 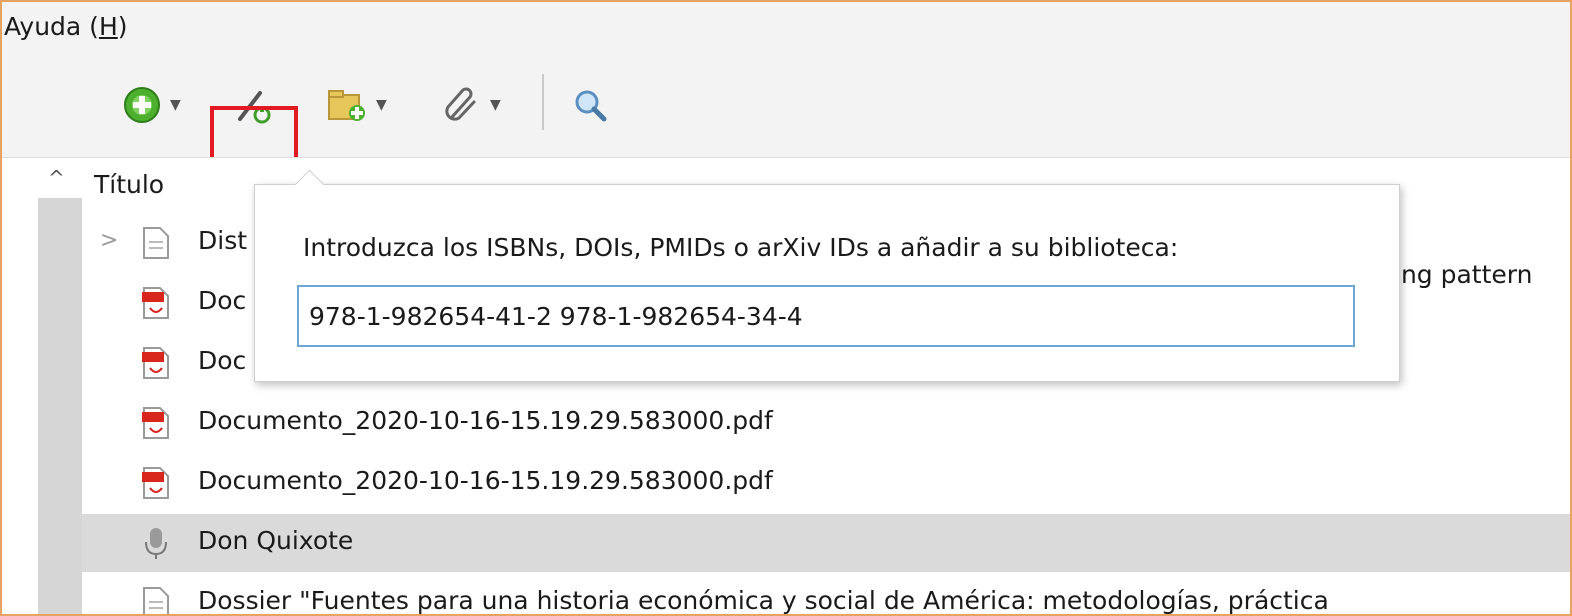 What do you see at coordinates (60, 406) in the screenshot?
I see `list-gutter` at bounding box center [60, 406].